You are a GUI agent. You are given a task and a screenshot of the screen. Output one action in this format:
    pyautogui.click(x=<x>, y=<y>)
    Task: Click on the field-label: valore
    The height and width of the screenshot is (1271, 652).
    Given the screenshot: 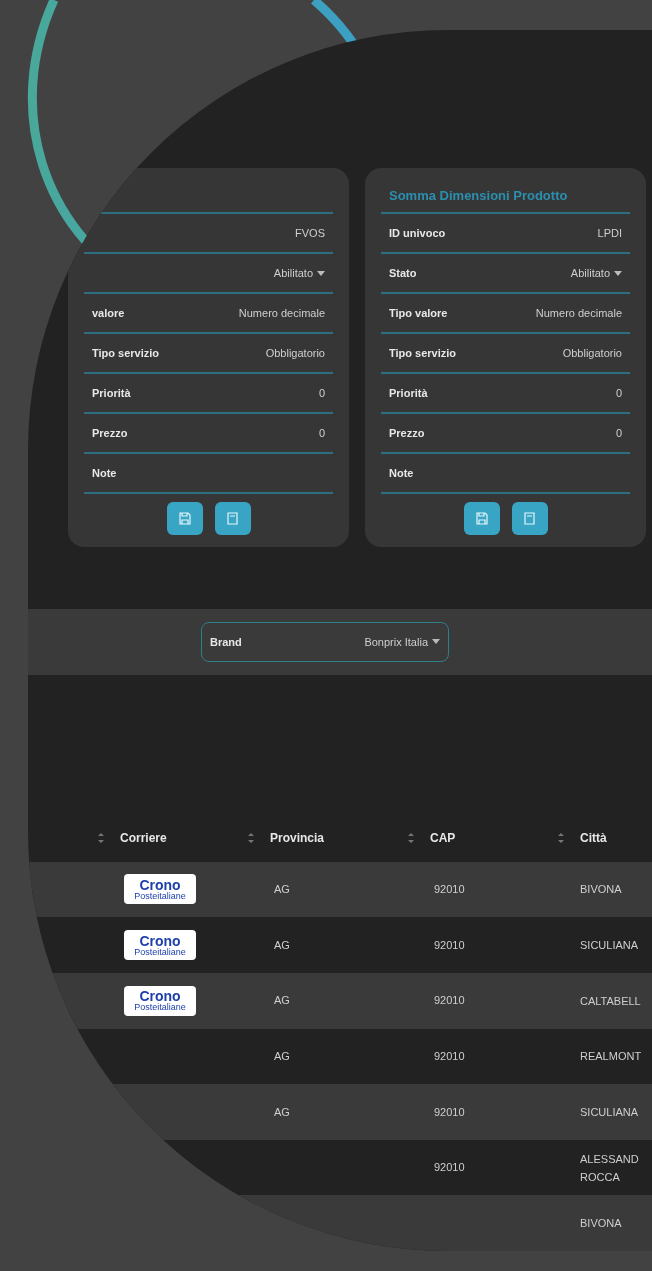 What is the action you would take?
    pyautogui.click(x=108, y=313)
    